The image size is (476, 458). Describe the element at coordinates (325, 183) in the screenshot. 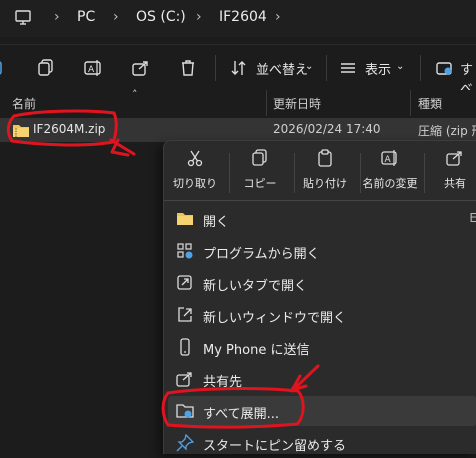

I see `paste-label: 貼り付け` at that location.